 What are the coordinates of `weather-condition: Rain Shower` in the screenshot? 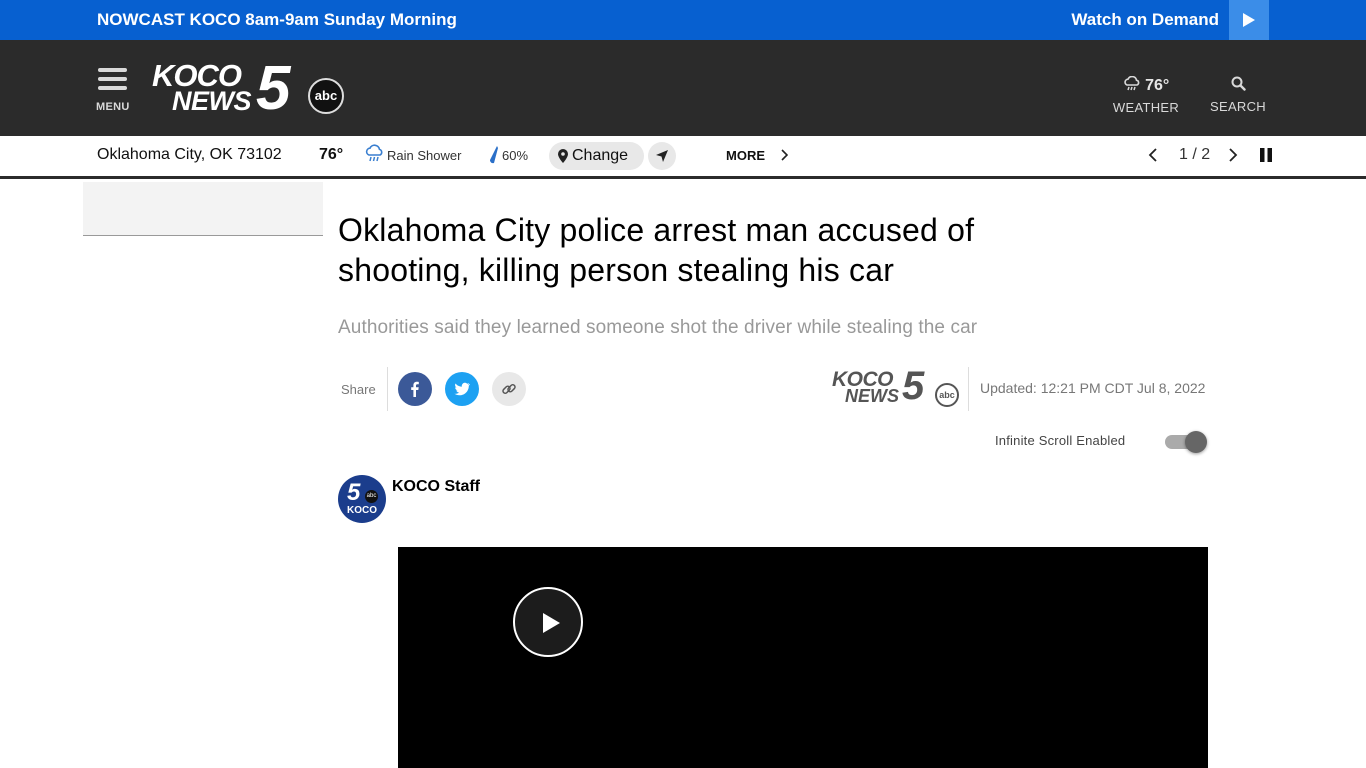 It's located at (412, 155).